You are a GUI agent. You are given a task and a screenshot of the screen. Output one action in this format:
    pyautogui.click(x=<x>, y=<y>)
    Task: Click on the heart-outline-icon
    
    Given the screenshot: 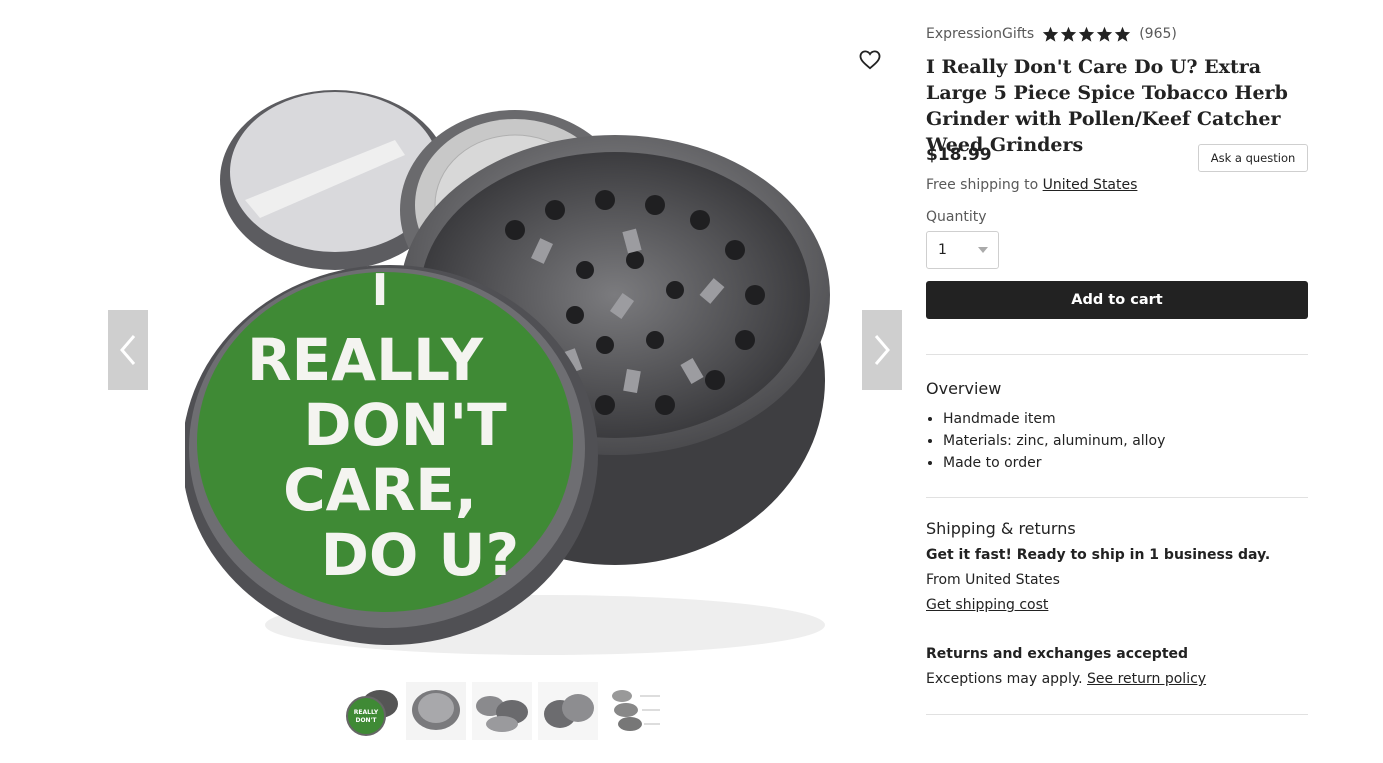 What is the action you would take?
    pyautogui.click(x=870, y=60)
    